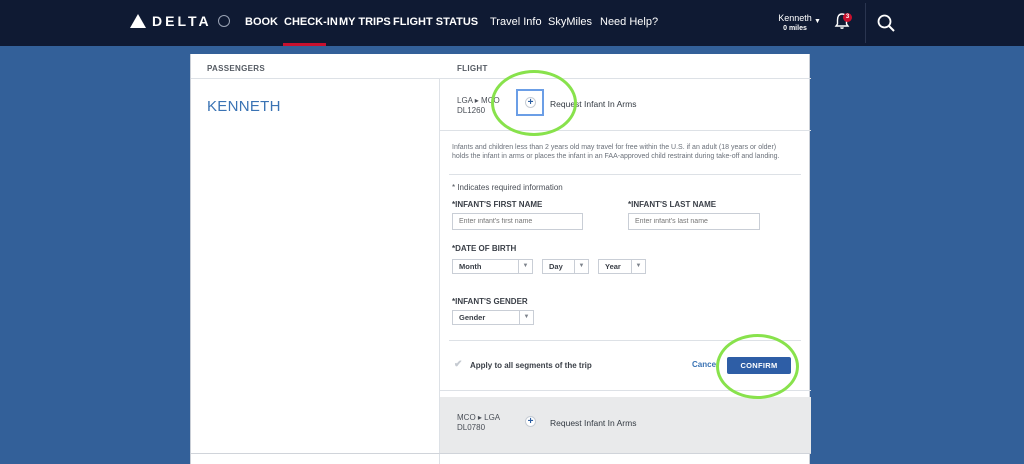 This screenshot has height=464, width=1024. I want to click on dob-month-select: Month ▼, so click(492, 266).